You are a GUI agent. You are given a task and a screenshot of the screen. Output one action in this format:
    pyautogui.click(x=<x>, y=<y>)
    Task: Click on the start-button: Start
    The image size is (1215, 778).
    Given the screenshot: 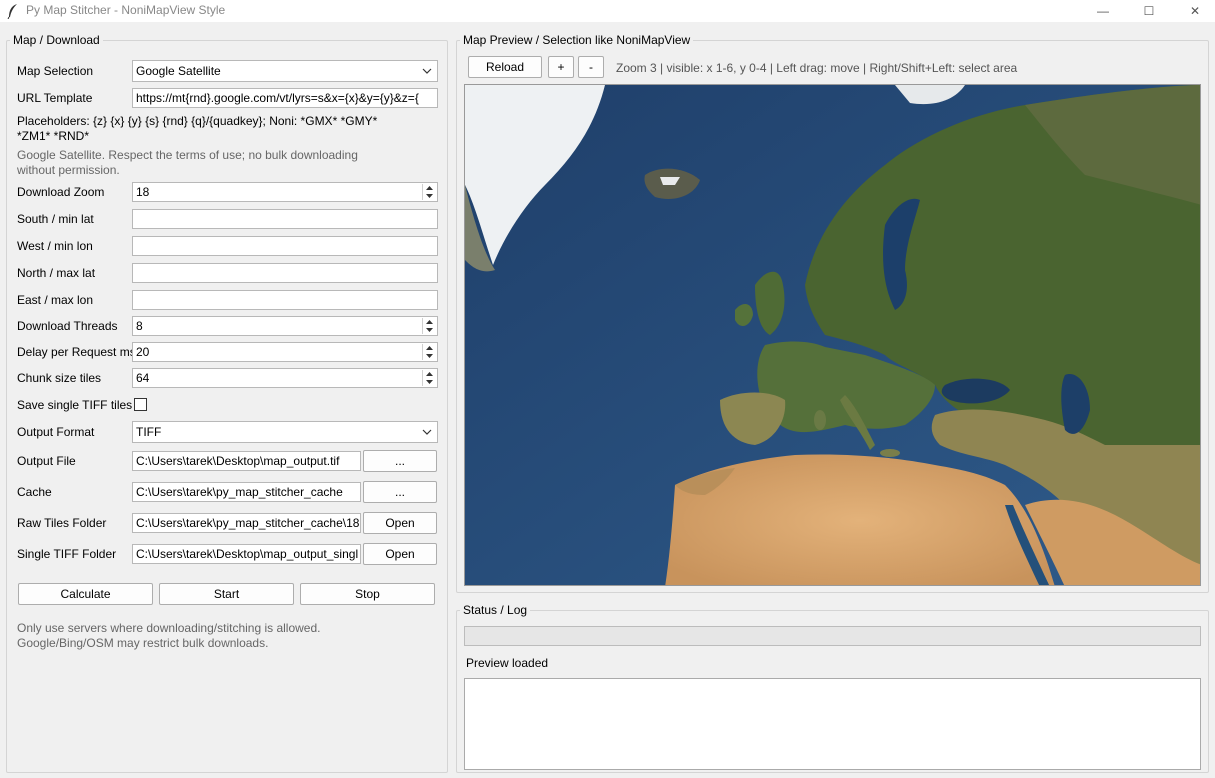 What is the action you would take?
    pyautogui.click(x=226, y=594)
    